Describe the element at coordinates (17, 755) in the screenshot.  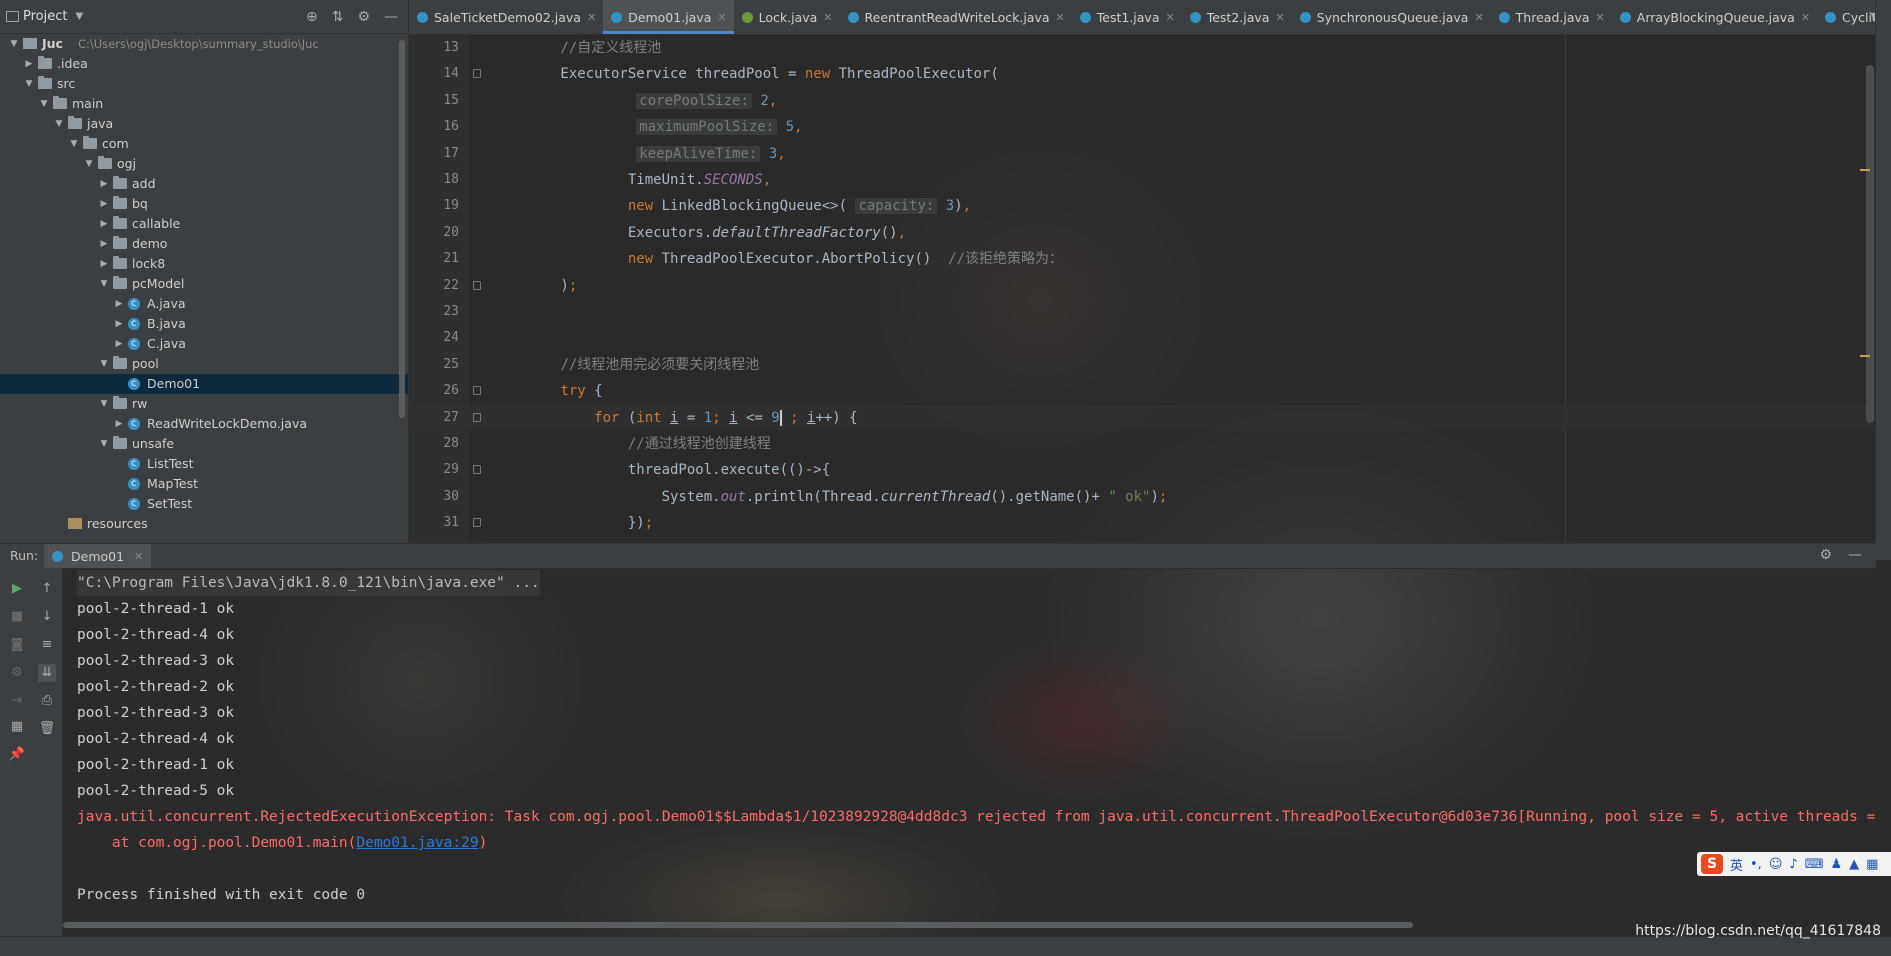
I see `pin-icon: 📌` at that location.